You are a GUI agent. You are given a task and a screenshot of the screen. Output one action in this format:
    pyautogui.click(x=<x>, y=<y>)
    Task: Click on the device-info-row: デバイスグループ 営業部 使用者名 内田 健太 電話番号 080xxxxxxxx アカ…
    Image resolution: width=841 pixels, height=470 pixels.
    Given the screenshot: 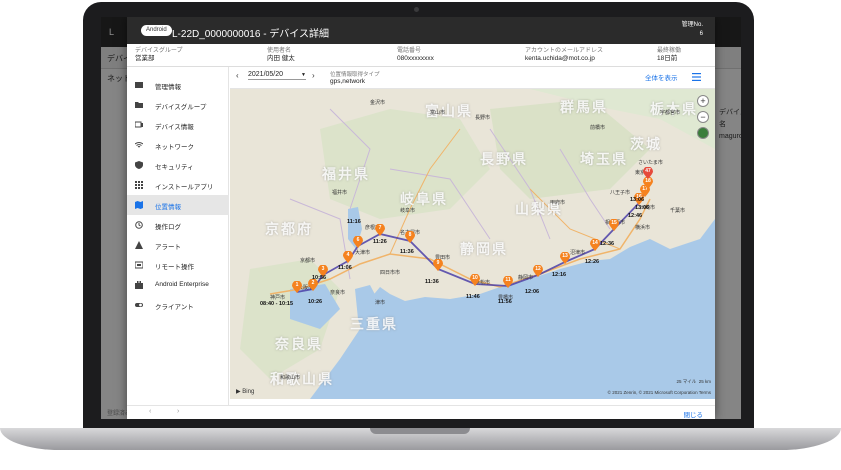 What is the action you would take?
    pyautogui.click(x=421, y=55)
    